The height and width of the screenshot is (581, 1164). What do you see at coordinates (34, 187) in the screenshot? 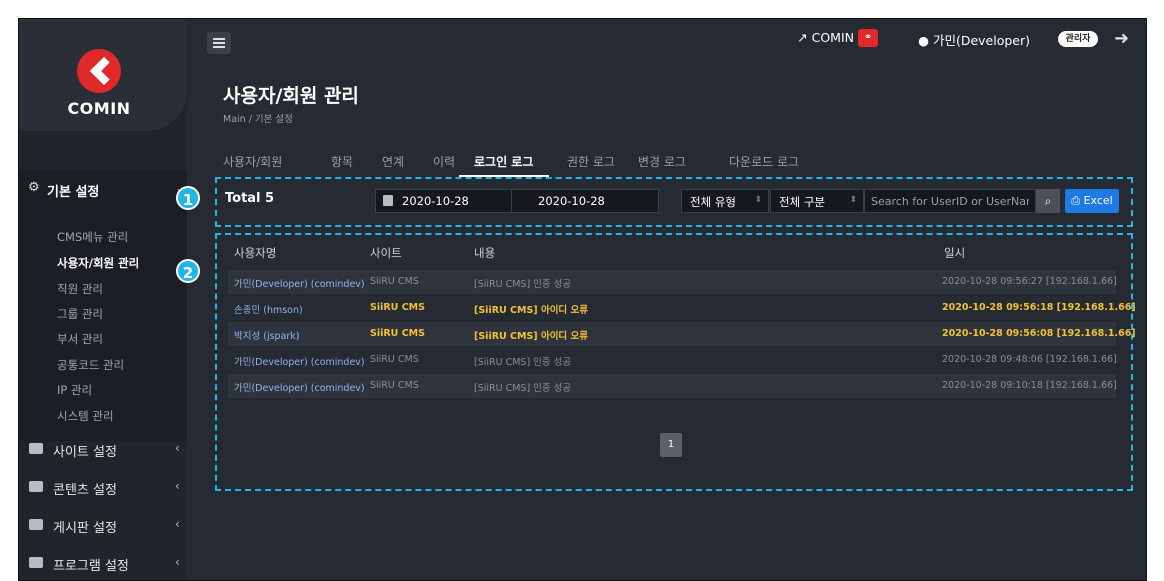
I see `gear-icon: ⚙` at bounding box center [34, 187].